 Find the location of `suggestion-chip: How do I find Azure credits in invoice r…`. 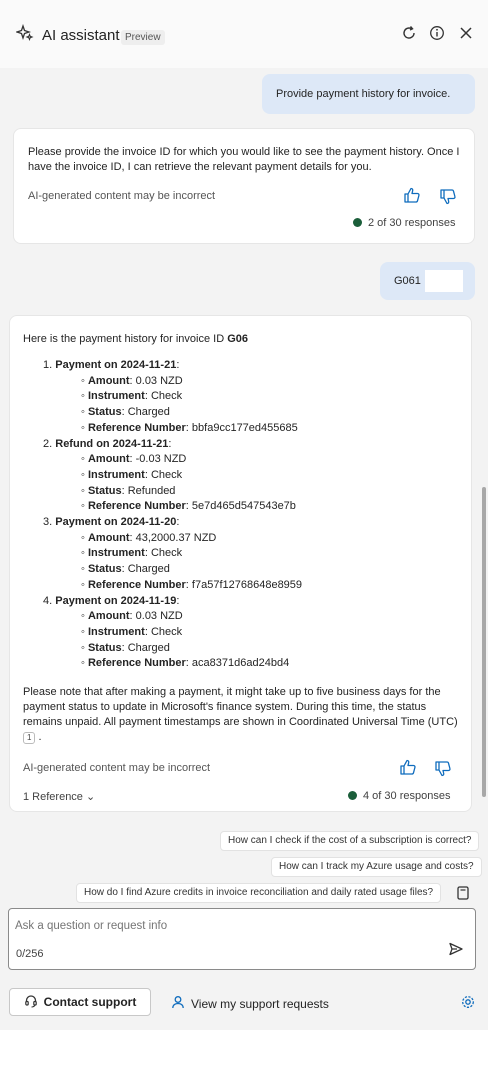

suggestion-chip: How do I find Azure credits in invoice r… is located at coordinates (259, 893).